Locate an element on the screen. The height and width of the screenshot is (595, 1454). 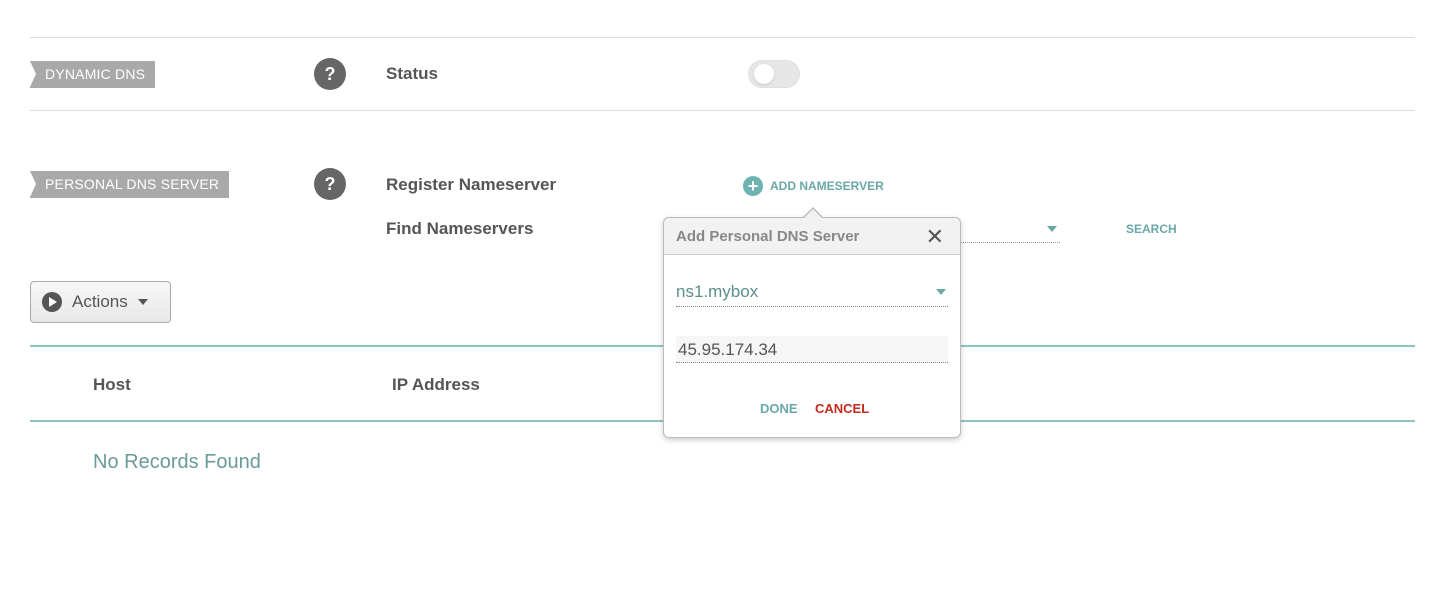
nameserver-value: ns1.mybox is located at coordinates (717, 291).